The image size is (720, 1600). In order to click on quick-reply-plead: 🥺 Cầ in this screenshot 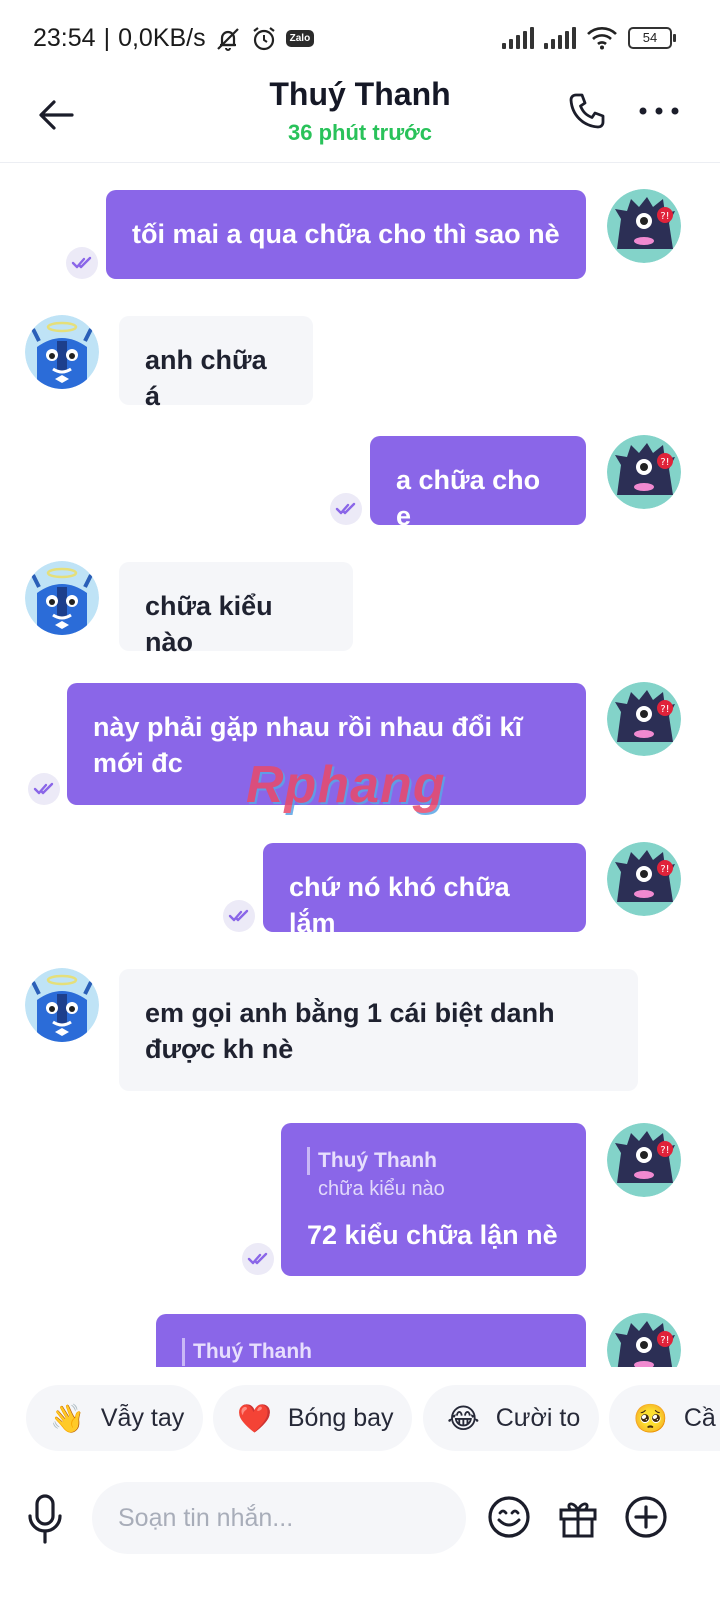, I will do `click(664, 1418)`.